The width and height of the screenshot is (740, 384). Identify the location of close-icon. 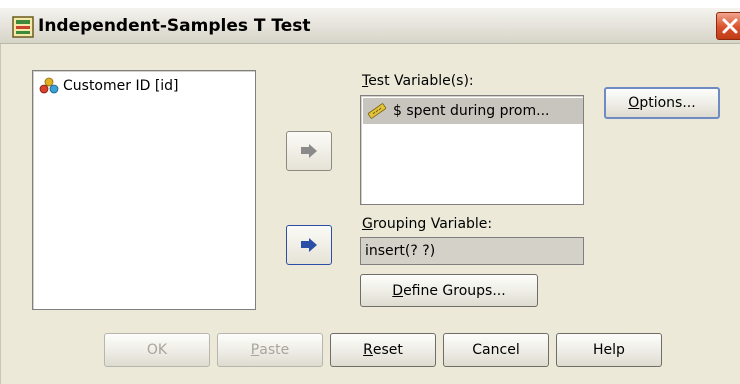
(730, 26).